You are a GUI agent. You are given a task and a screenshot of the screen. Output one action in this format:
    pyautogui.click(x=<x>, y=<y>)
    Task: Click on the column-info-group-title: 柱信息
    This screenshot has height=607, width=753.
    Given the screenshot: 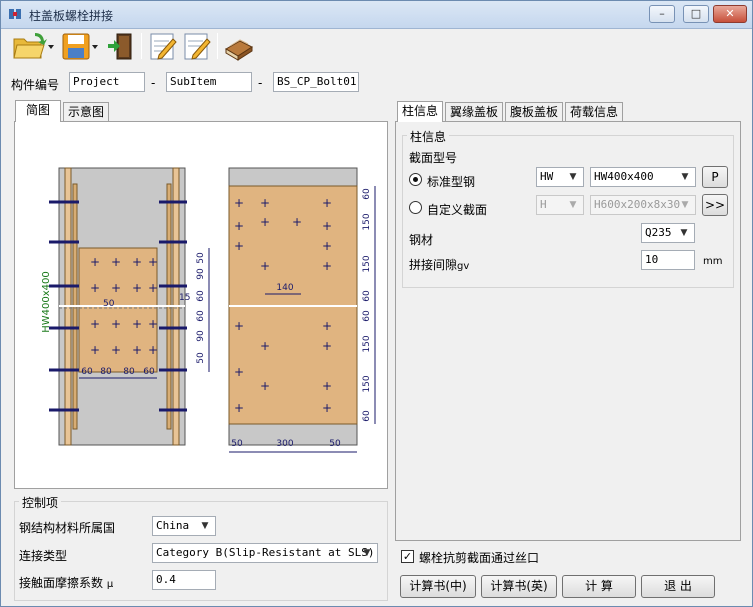 What is the action you would take?
    pyautogui.click(x=428, y=136)
    